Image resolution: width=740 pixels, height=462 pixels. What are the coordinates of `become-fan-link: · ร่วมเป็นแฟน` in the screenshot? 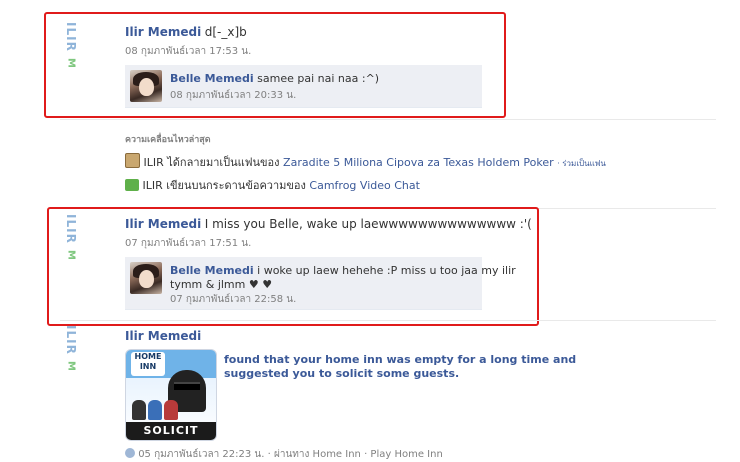 It's located at (581, 163).